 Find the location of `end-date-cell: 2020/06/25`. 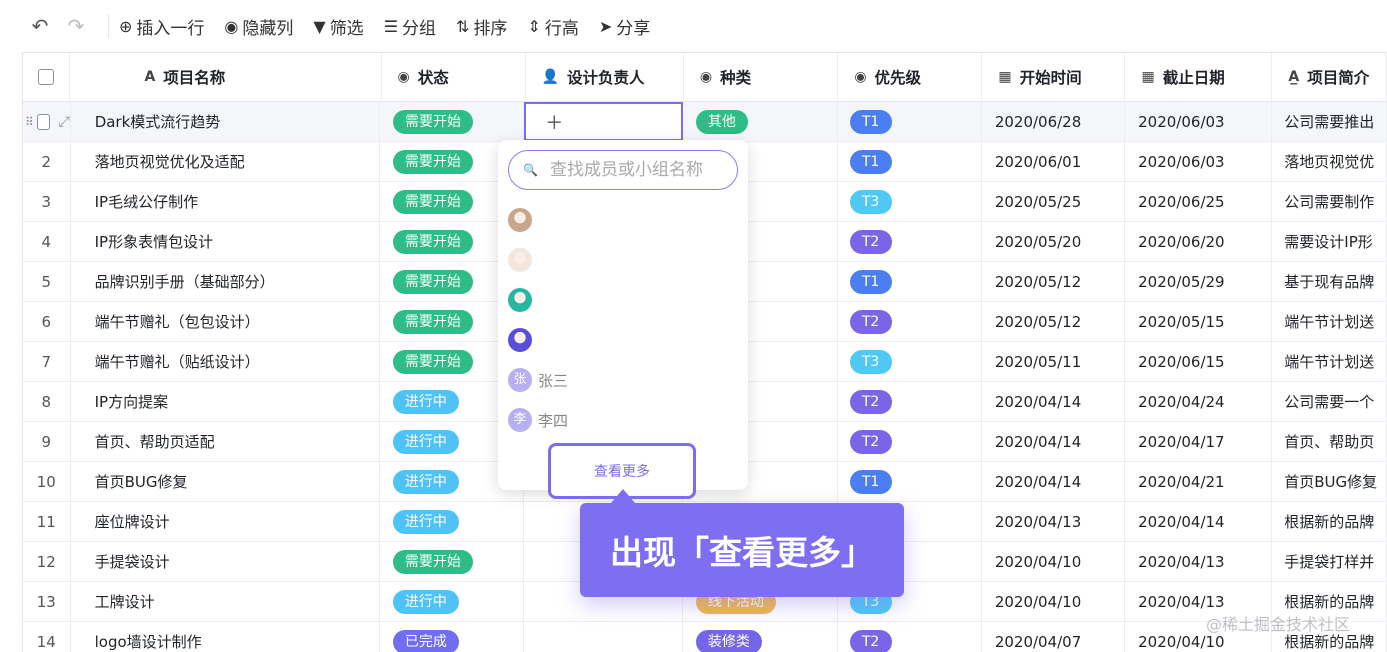

end-date-cell: 2020/06/25 is located at coordinates (1199, 201).